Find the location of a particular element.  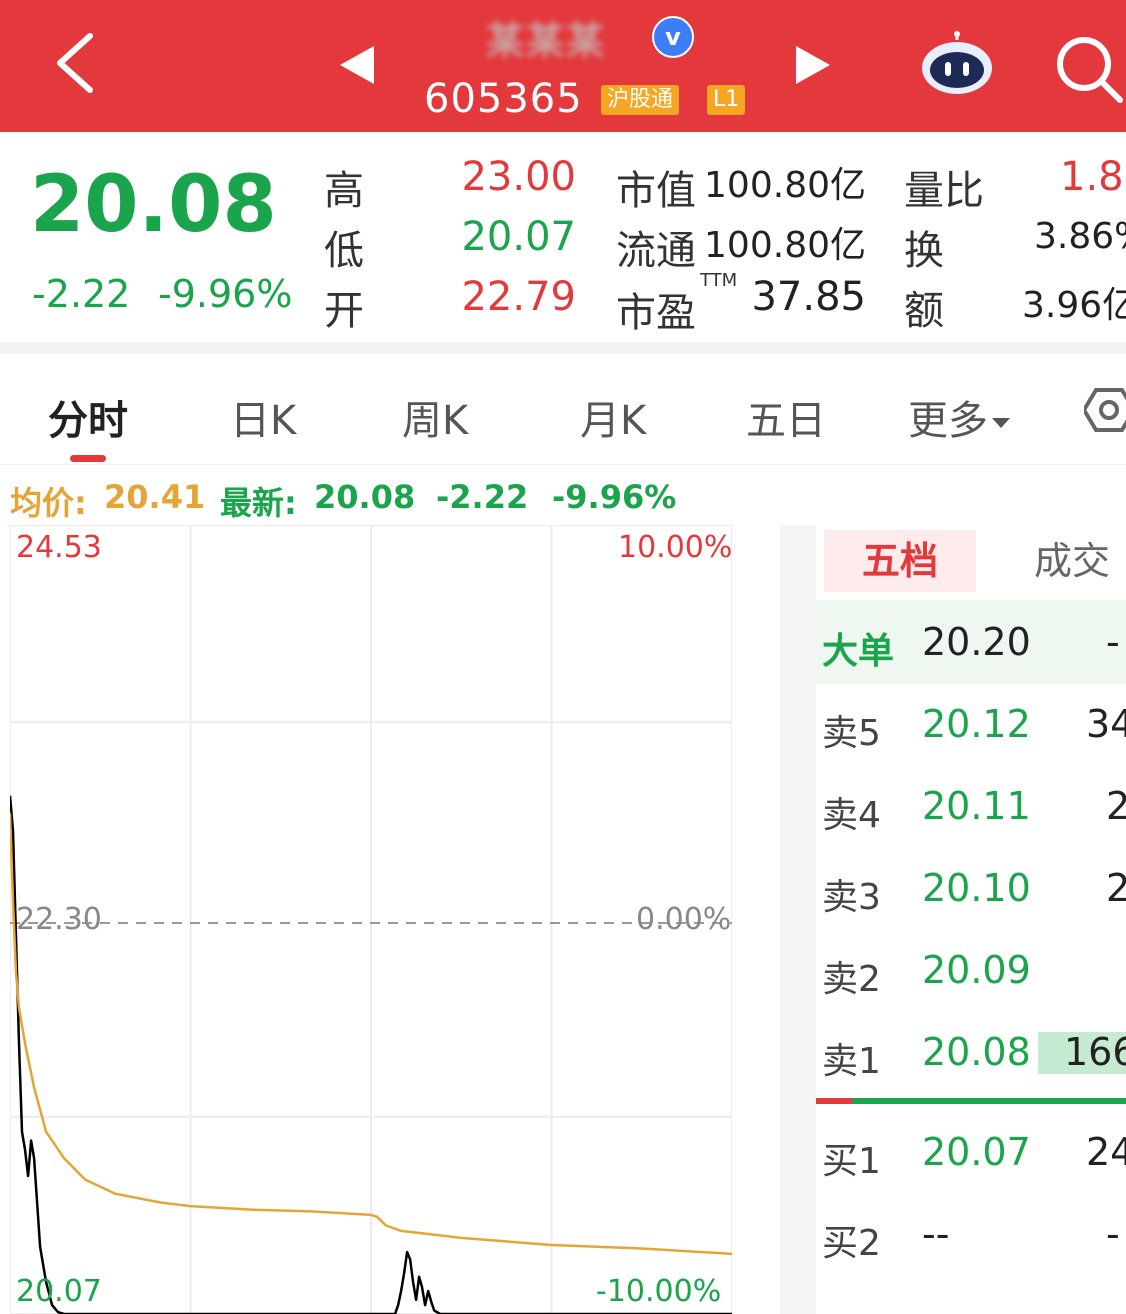

turnover-label: 换 is located at coordinates (924, 251).